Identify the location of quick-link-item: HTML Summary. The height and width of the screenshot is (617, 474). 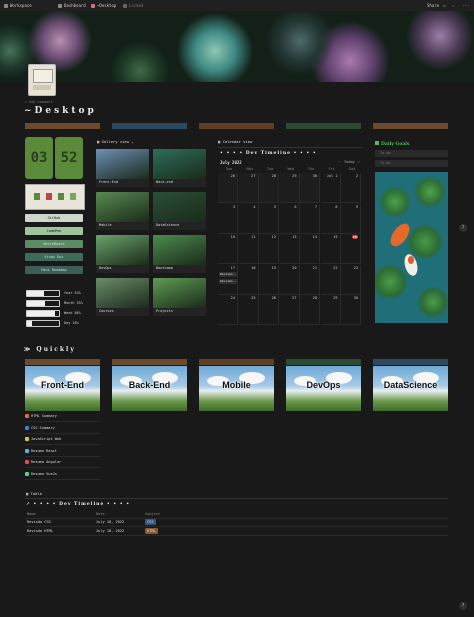
(62, 416).